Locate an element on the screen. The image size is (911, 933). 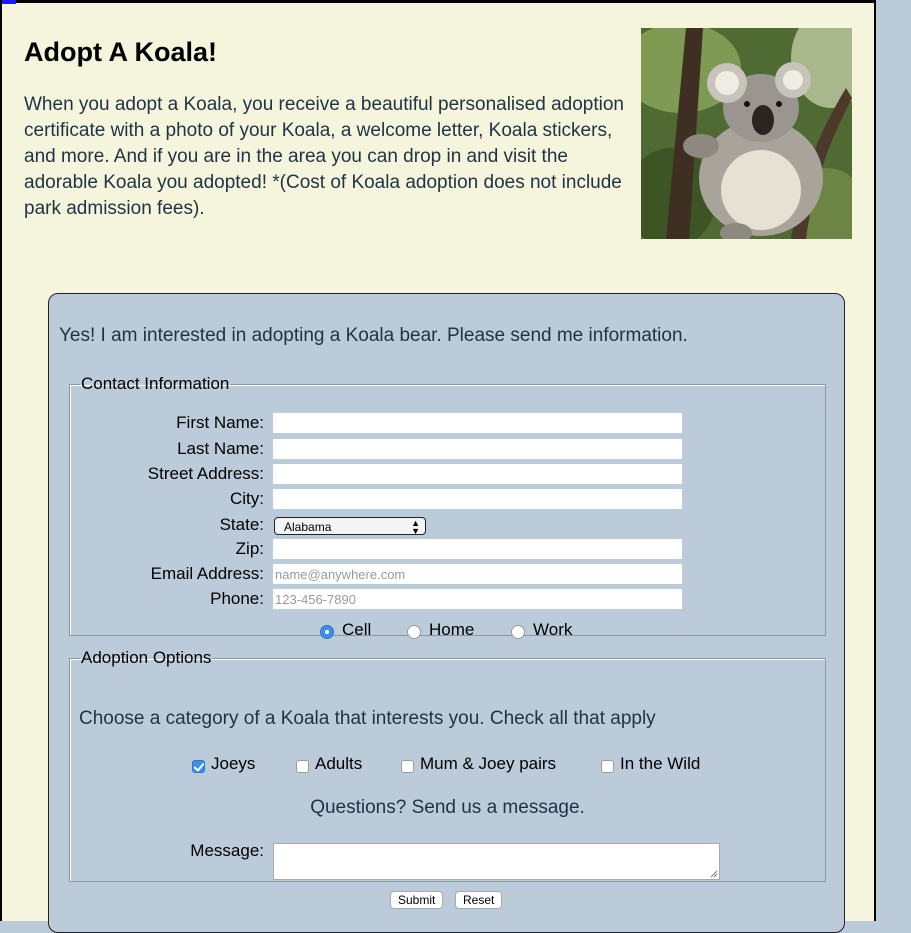
state-row: State: Alabama ▲ ▼ is located at coordinates (447, 525).